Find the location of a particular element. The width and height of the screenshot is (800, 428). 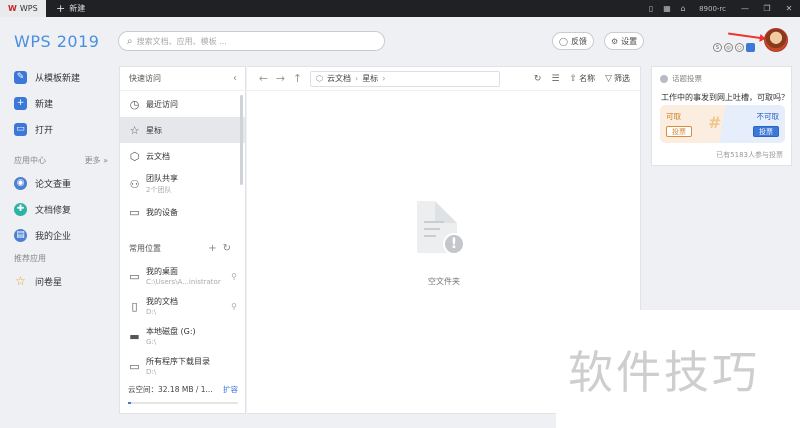

badge-s-icon: S is located at coordinates (717, 47).